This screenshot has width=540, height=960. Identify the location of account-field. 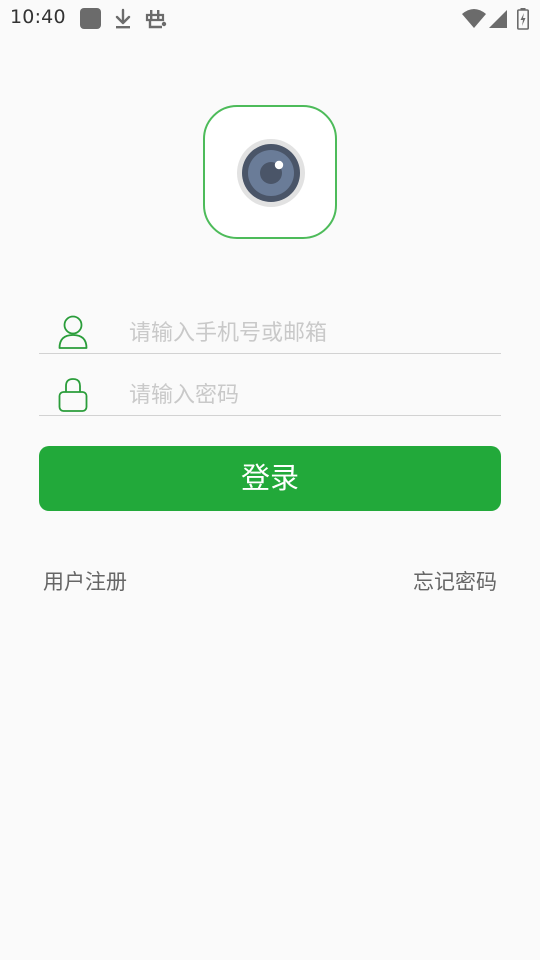
(270, 329).